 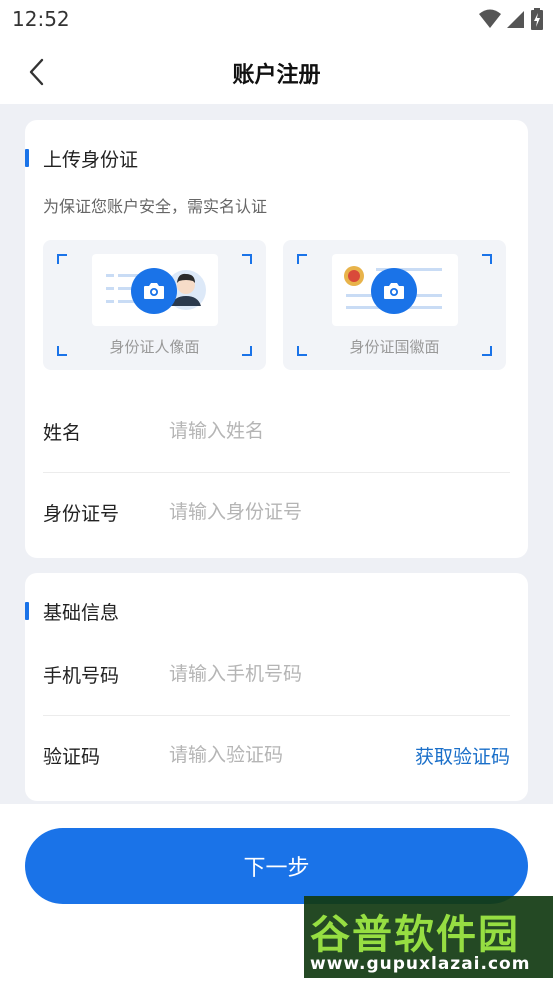 I want to click on phone-row: 手机号码, so click(x=276, y=675).